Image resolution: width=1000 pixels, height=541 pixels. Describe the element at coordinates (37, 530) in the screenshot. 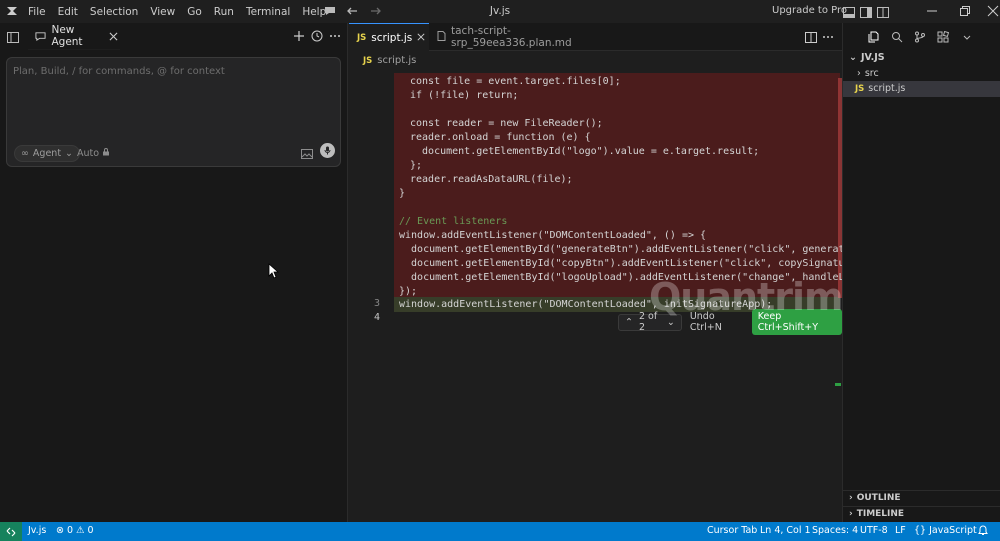

I see `status-file: Jv.js` at that location.